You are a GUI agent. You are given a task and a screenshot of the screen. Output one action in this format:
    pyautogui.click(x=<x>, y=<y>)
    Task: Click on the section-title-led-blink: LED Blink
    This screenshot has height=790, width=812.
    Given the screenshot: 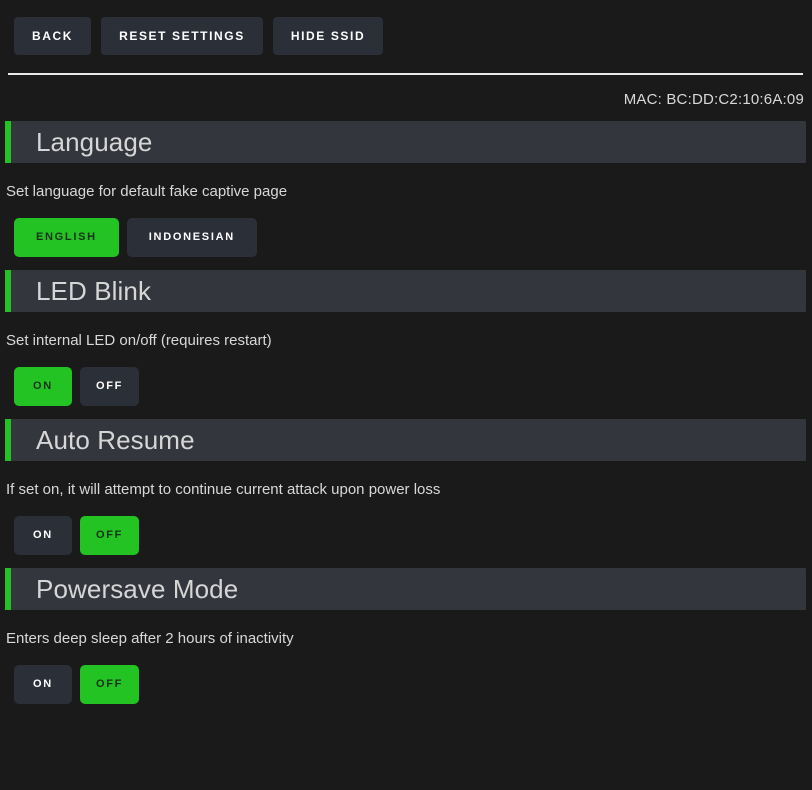 What is the action you would take?
    pyautogui.click(x=94, y=291)
    